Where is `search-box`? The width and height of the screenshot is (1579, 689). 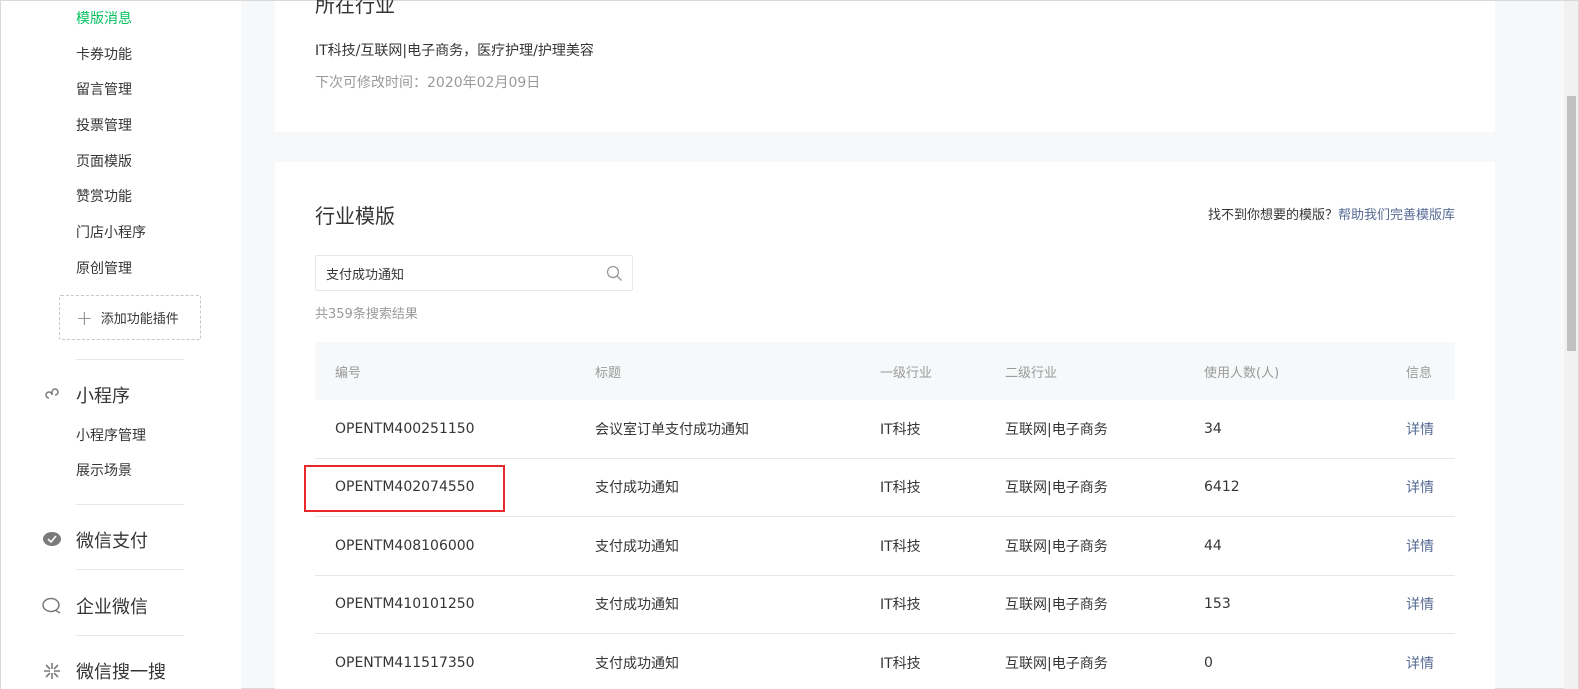
search-box is located at coordinates (474, 273).